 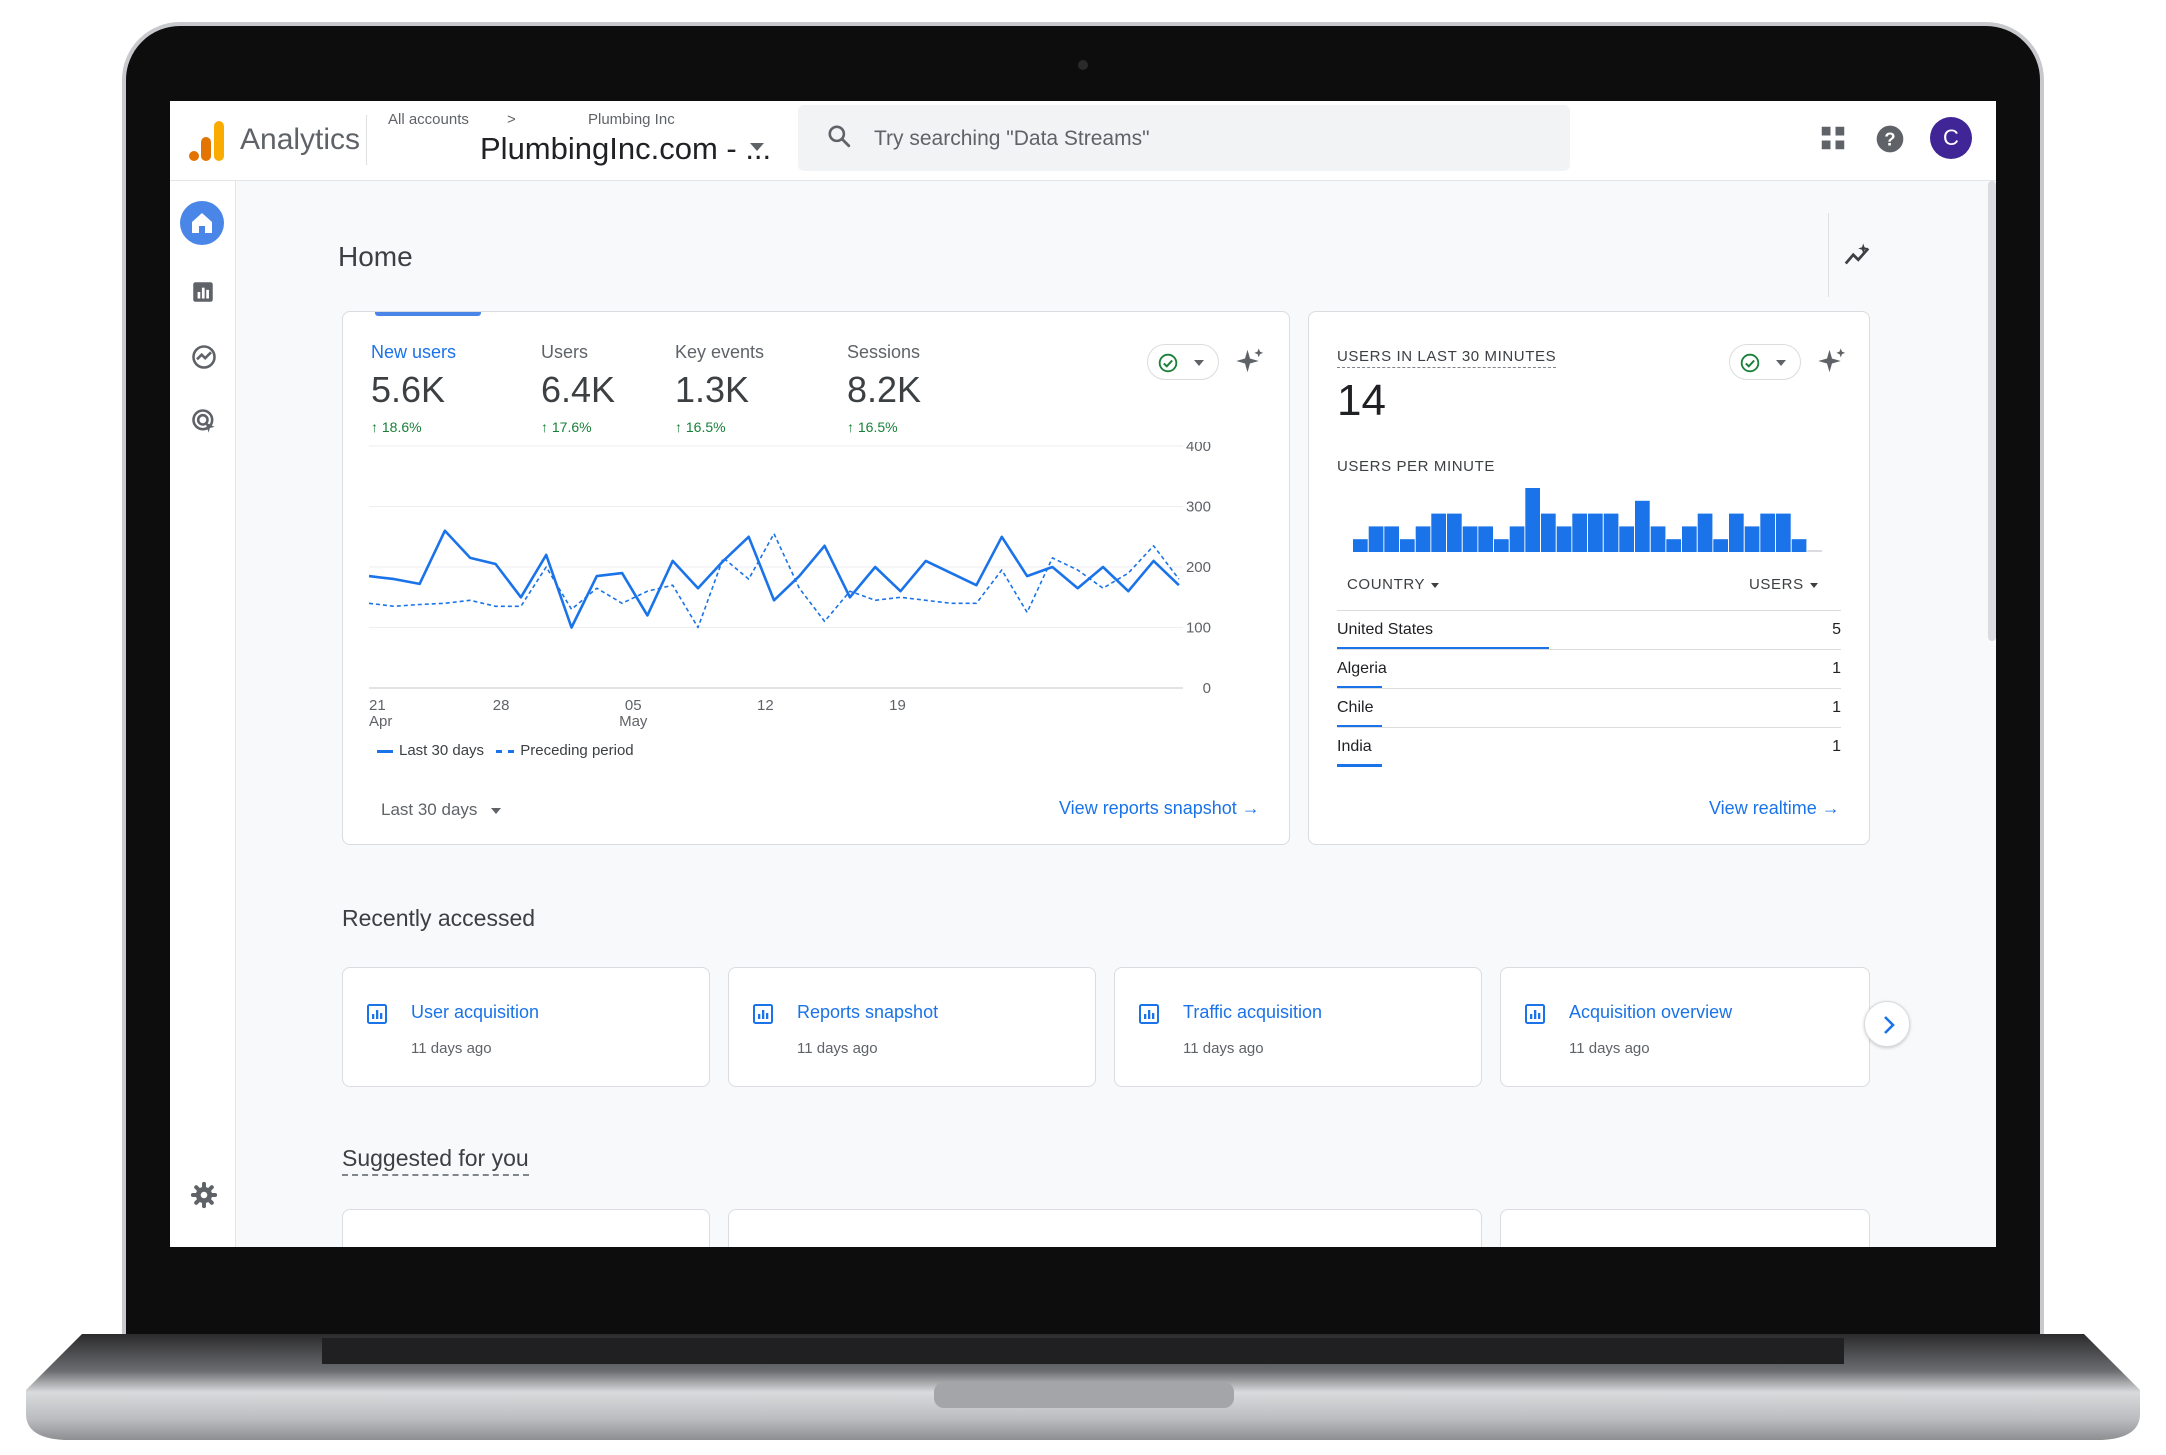 I want to click on country-name: United States, so click(x=1385, y=629).